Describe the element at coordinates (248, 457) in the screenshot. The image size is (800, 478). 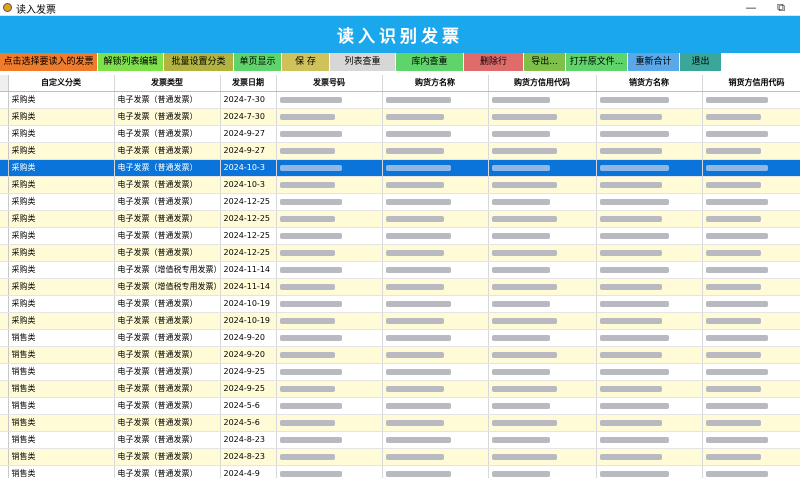
I see `invoice-date-cell: 2024-8-23` at that location.